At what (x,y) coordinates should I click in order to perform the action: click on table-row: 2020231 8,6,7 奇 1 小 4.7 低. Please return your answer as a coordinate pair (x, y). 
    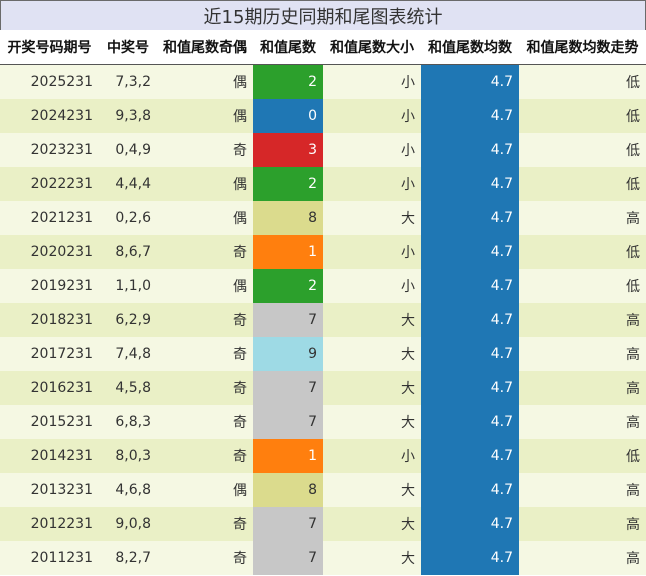
    Looking at the image, I should click on (323, 252).